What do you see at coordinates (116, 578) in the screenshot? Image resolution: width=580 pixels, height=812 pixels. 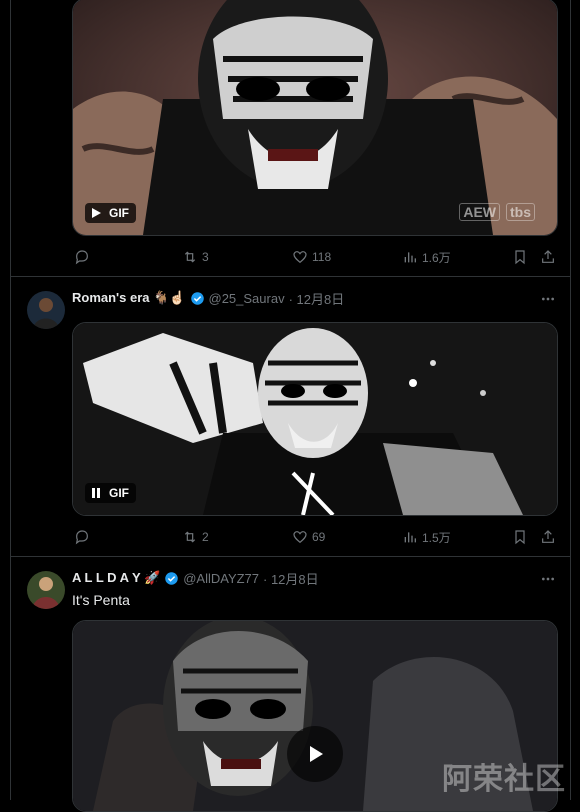 I see `display-name: A L L D A Y 🚀` at bounding box center [116, 578].